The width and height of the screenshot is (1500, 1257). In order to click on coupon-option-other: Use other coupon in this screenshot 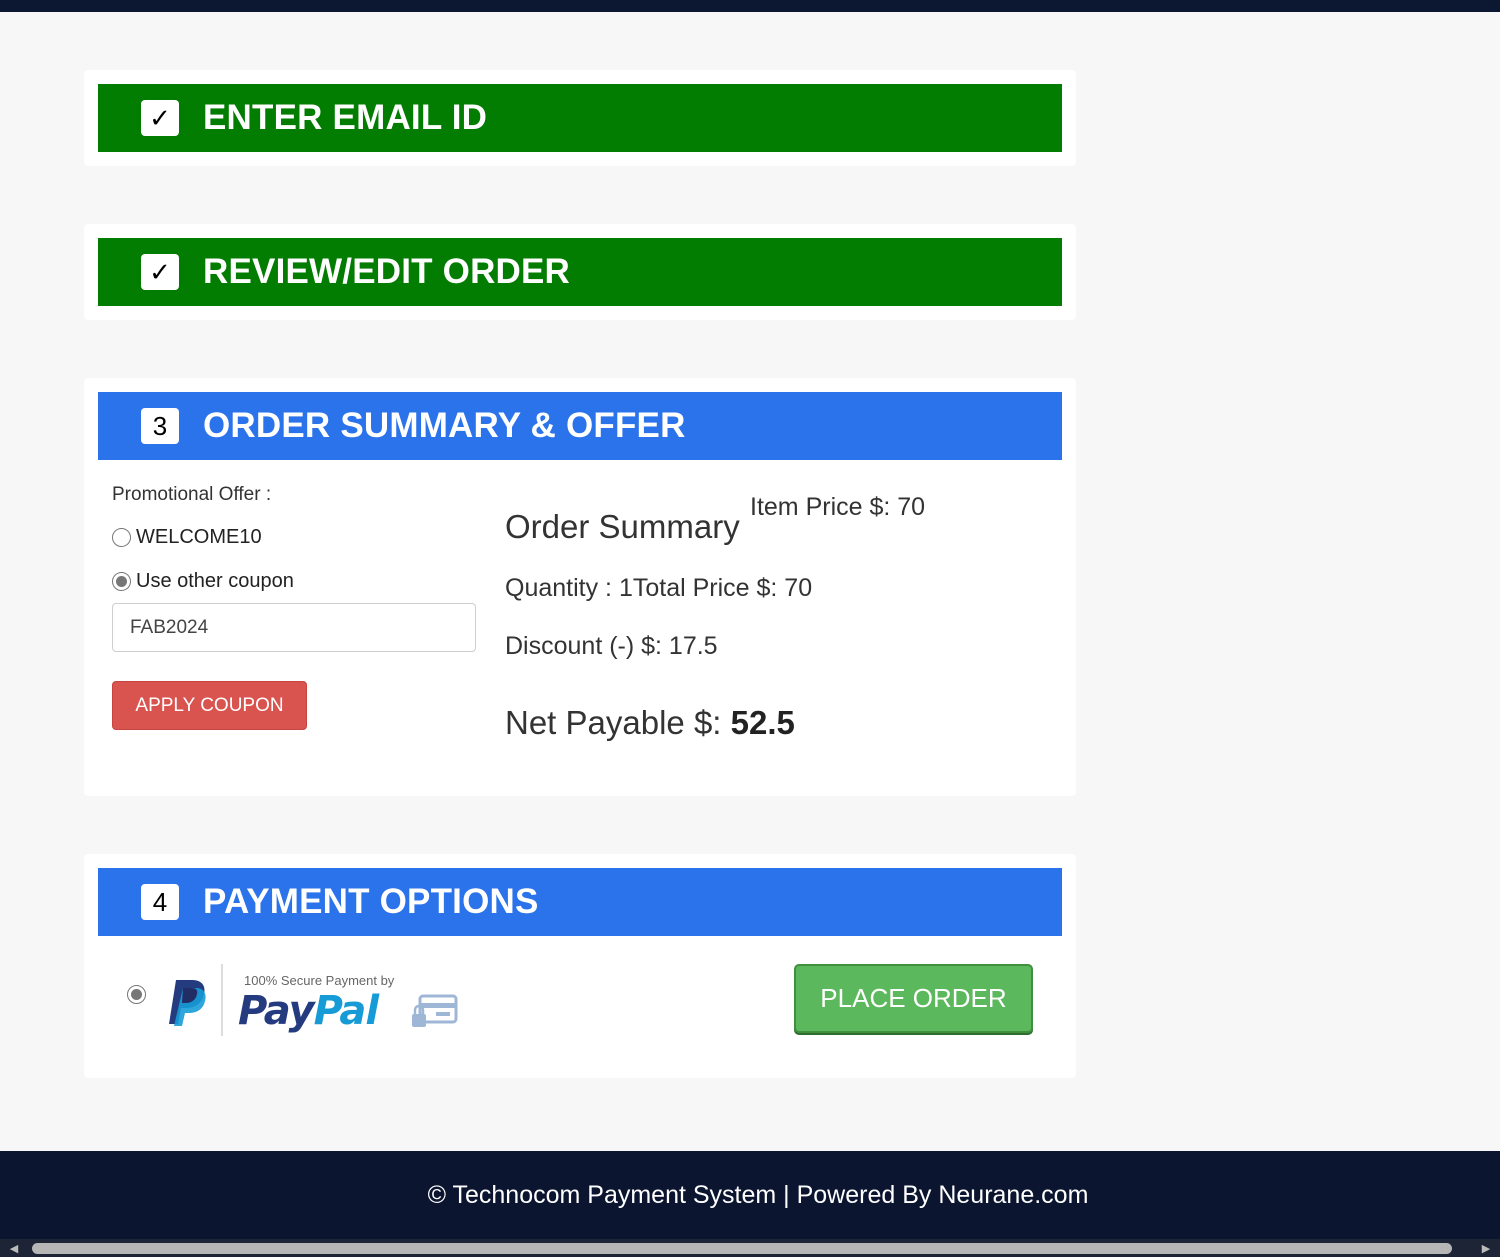, I will do `click(203, 581)`.